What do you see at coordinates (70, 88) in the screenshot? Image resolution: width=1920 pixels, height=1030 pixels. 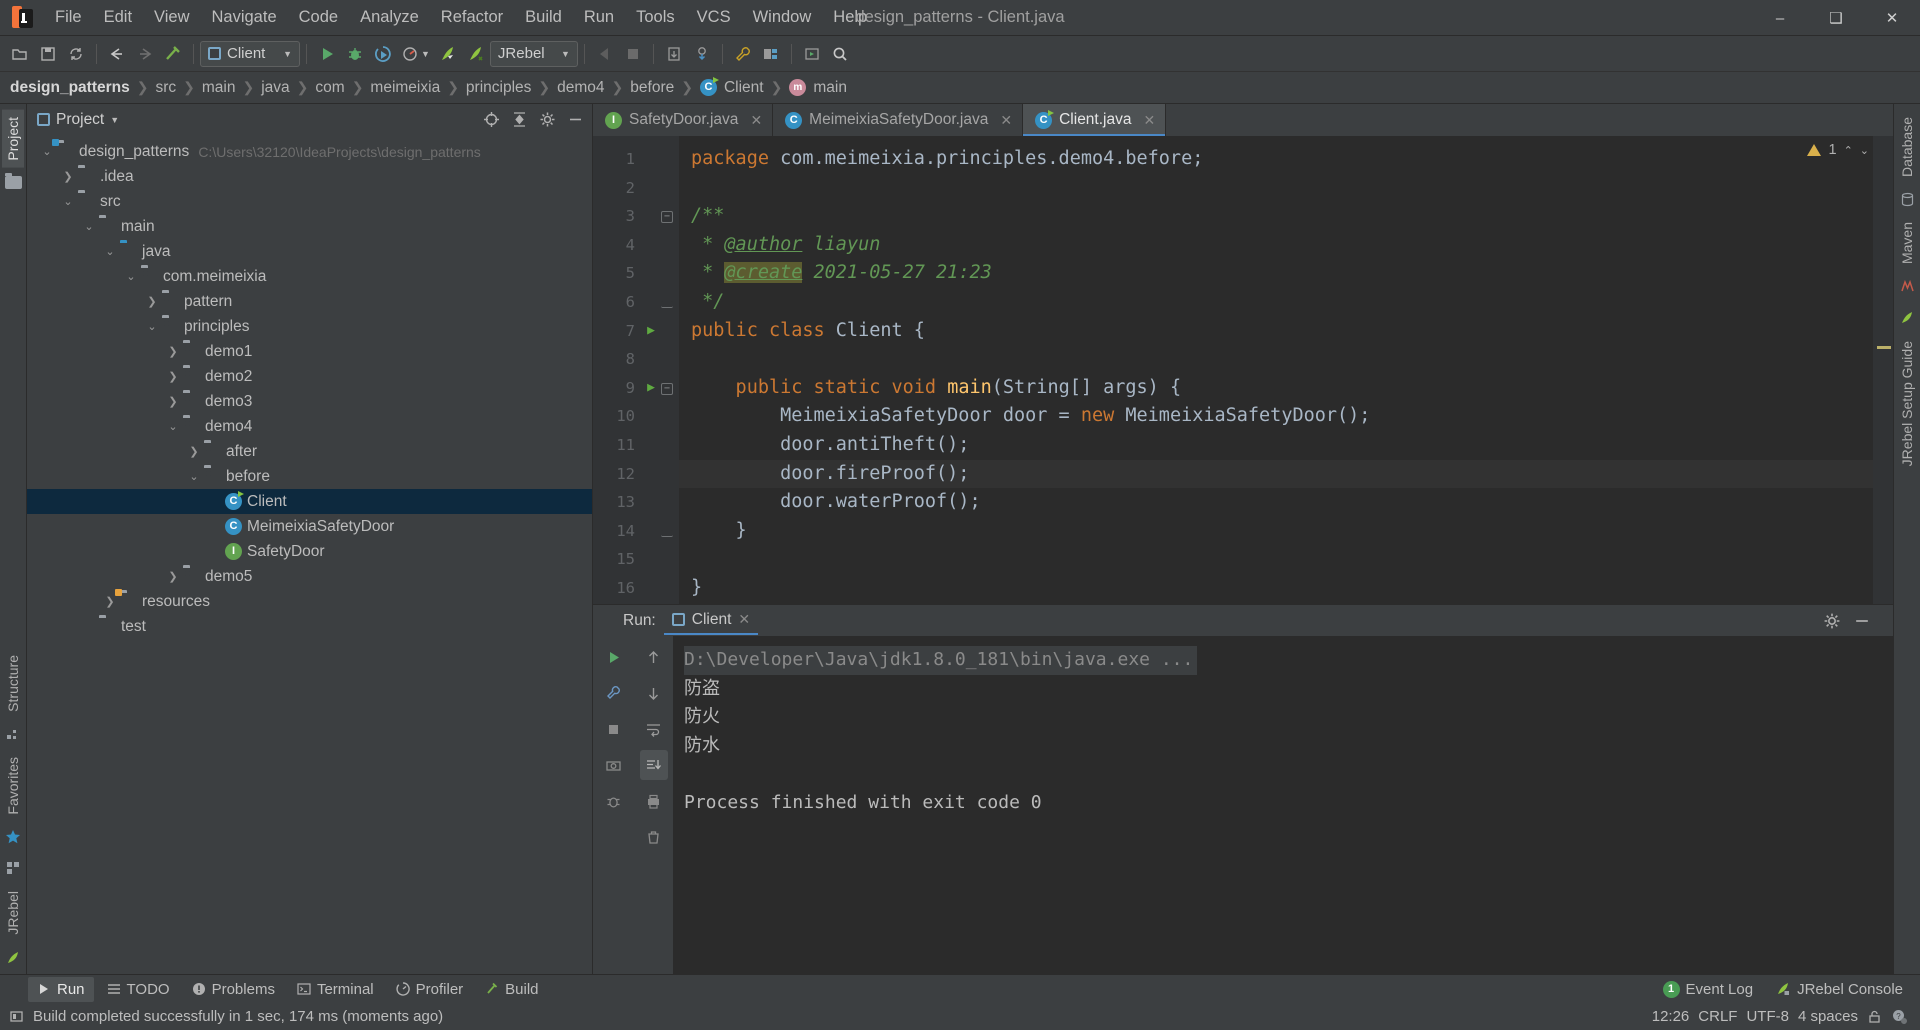 I see `breadcrumb-item-project: design_patterns` at bounding box center [70, 88].